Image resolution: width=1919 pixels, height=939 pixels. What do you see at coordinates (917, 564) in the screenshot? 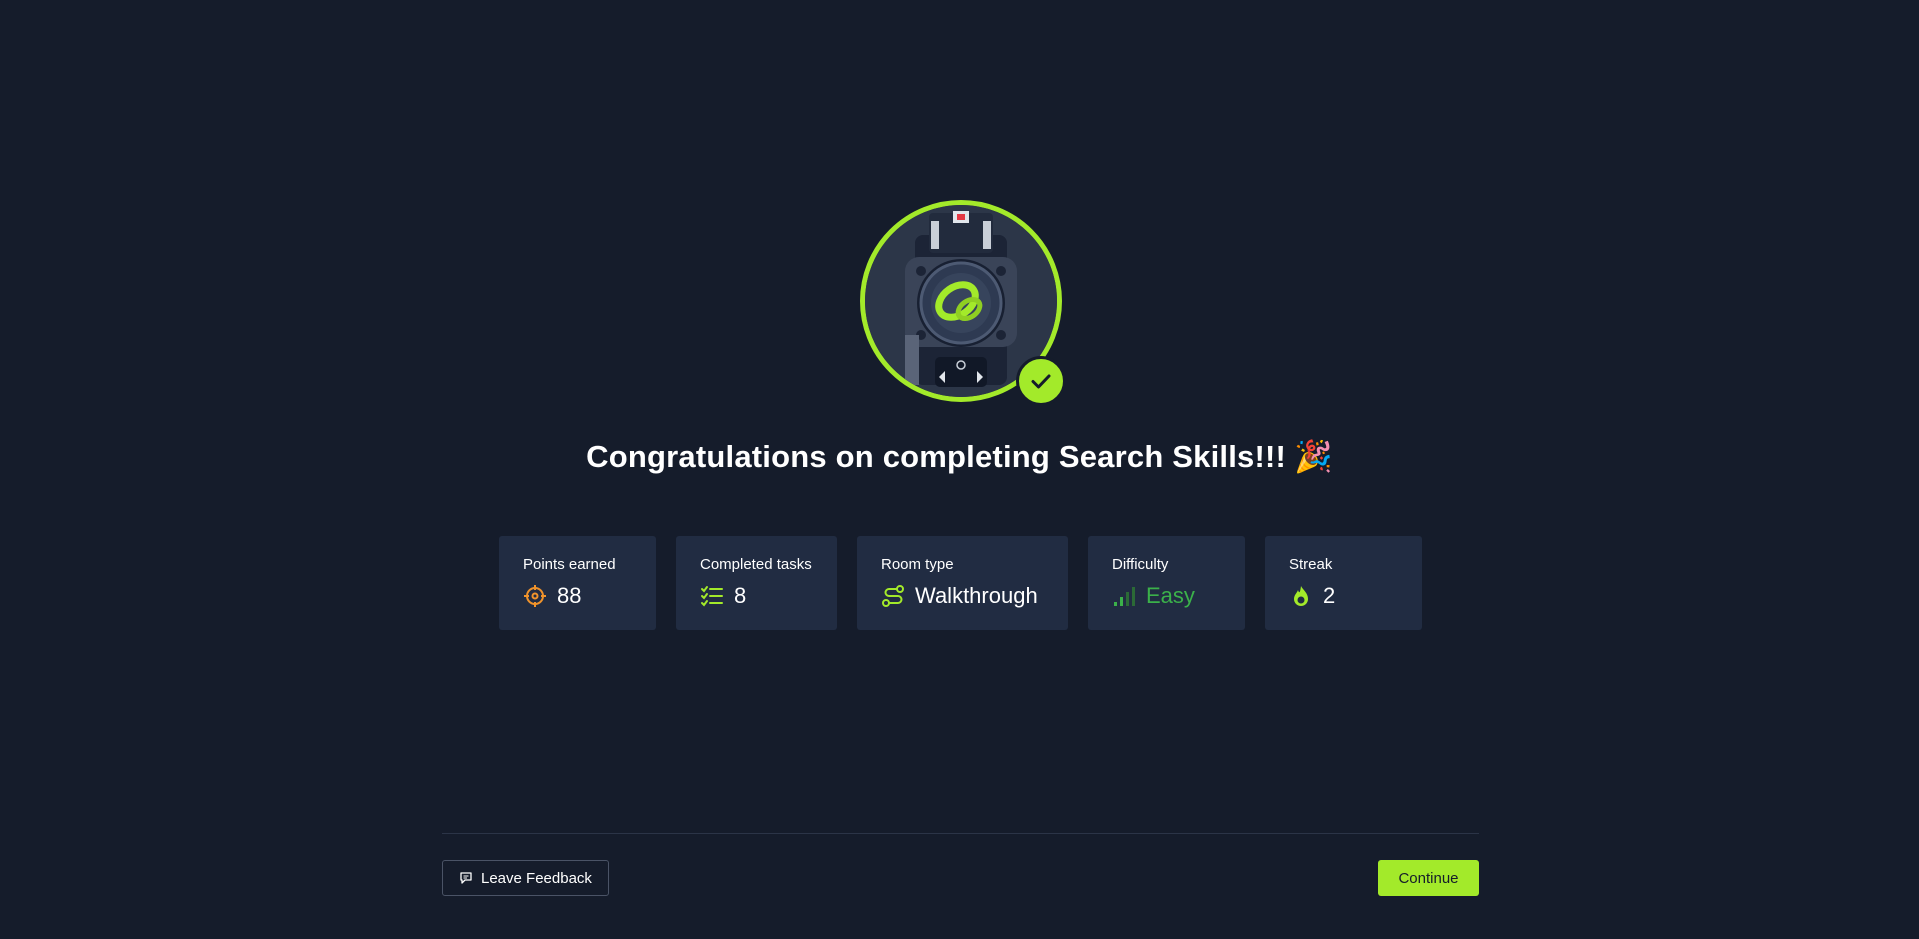
I see `stat-label: Room type` at bounding box center [917, 564].